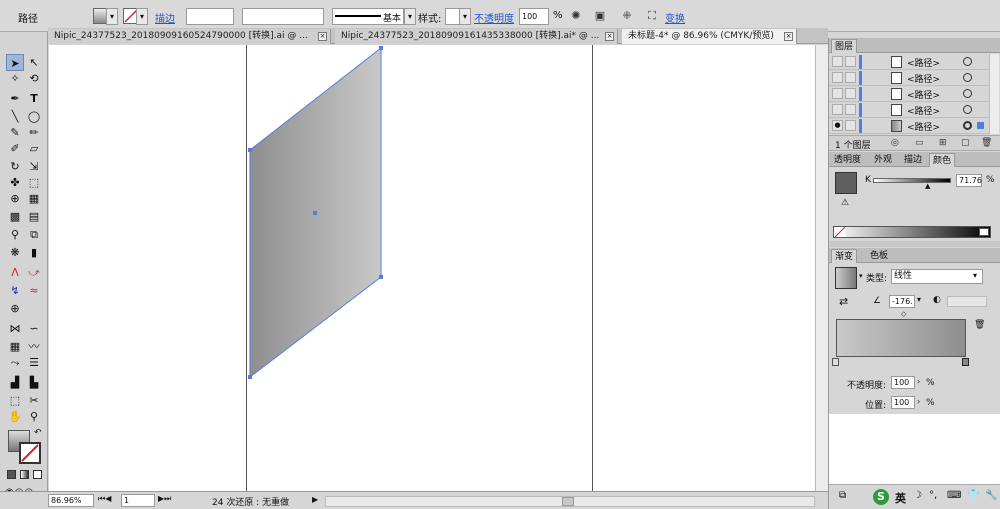 Image resolution: width=1000 pixels, height=509 pixels. Describe the element at coordinates (34, 346) in the screenshot. I see `hair-tool-icon: 〰` at that location.